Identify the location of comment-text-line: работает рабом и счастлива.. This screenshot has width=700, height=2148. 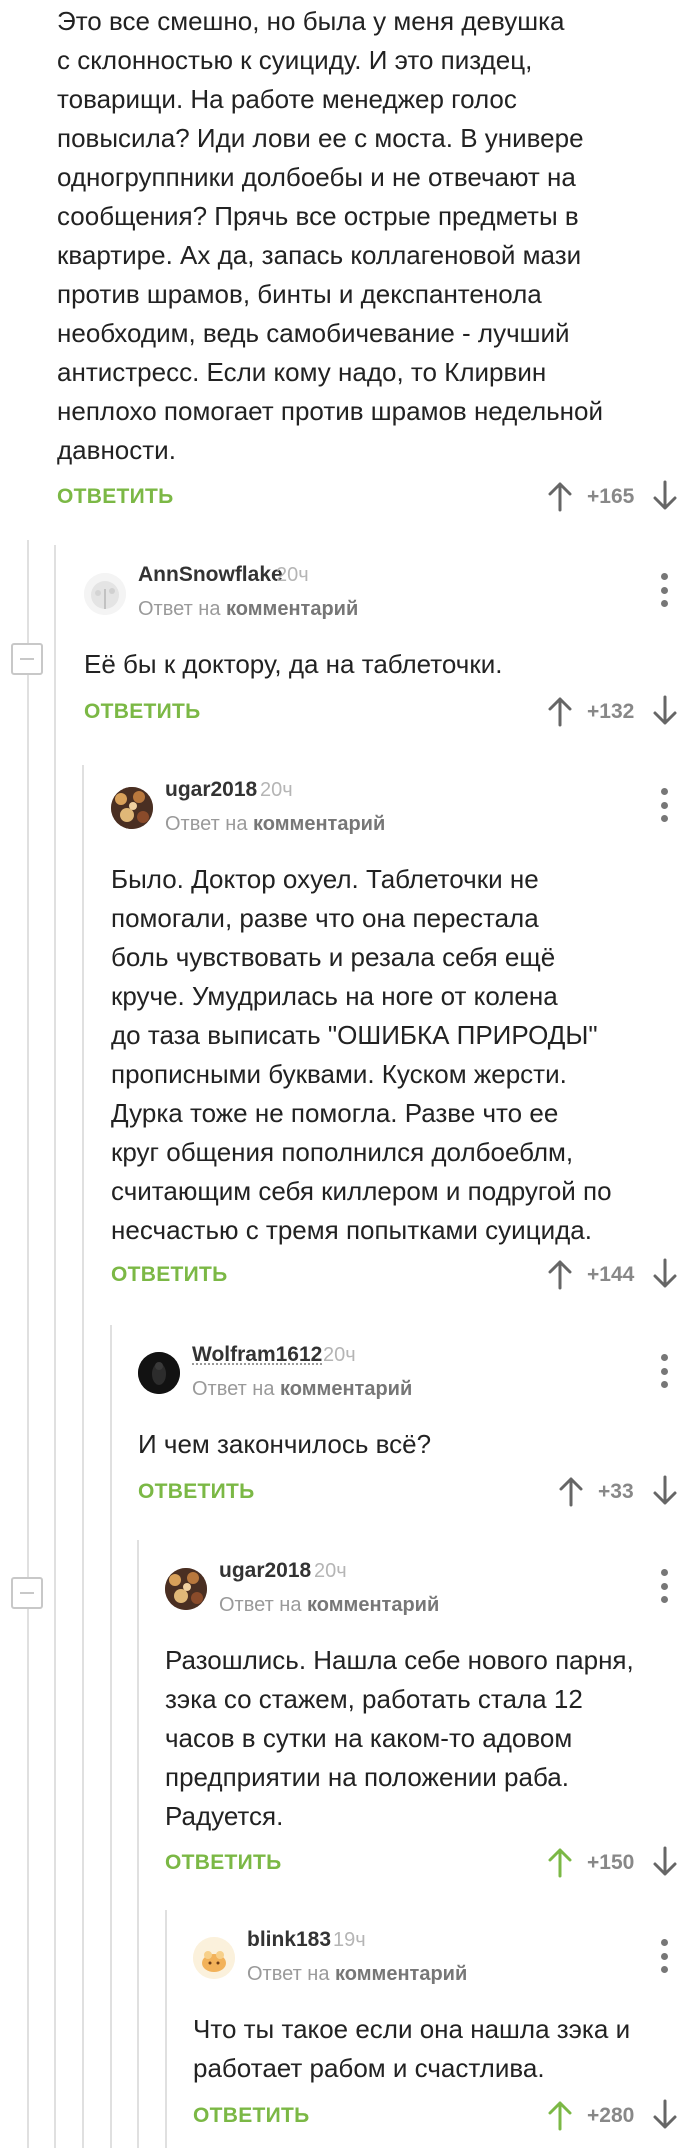
(369, 2068).